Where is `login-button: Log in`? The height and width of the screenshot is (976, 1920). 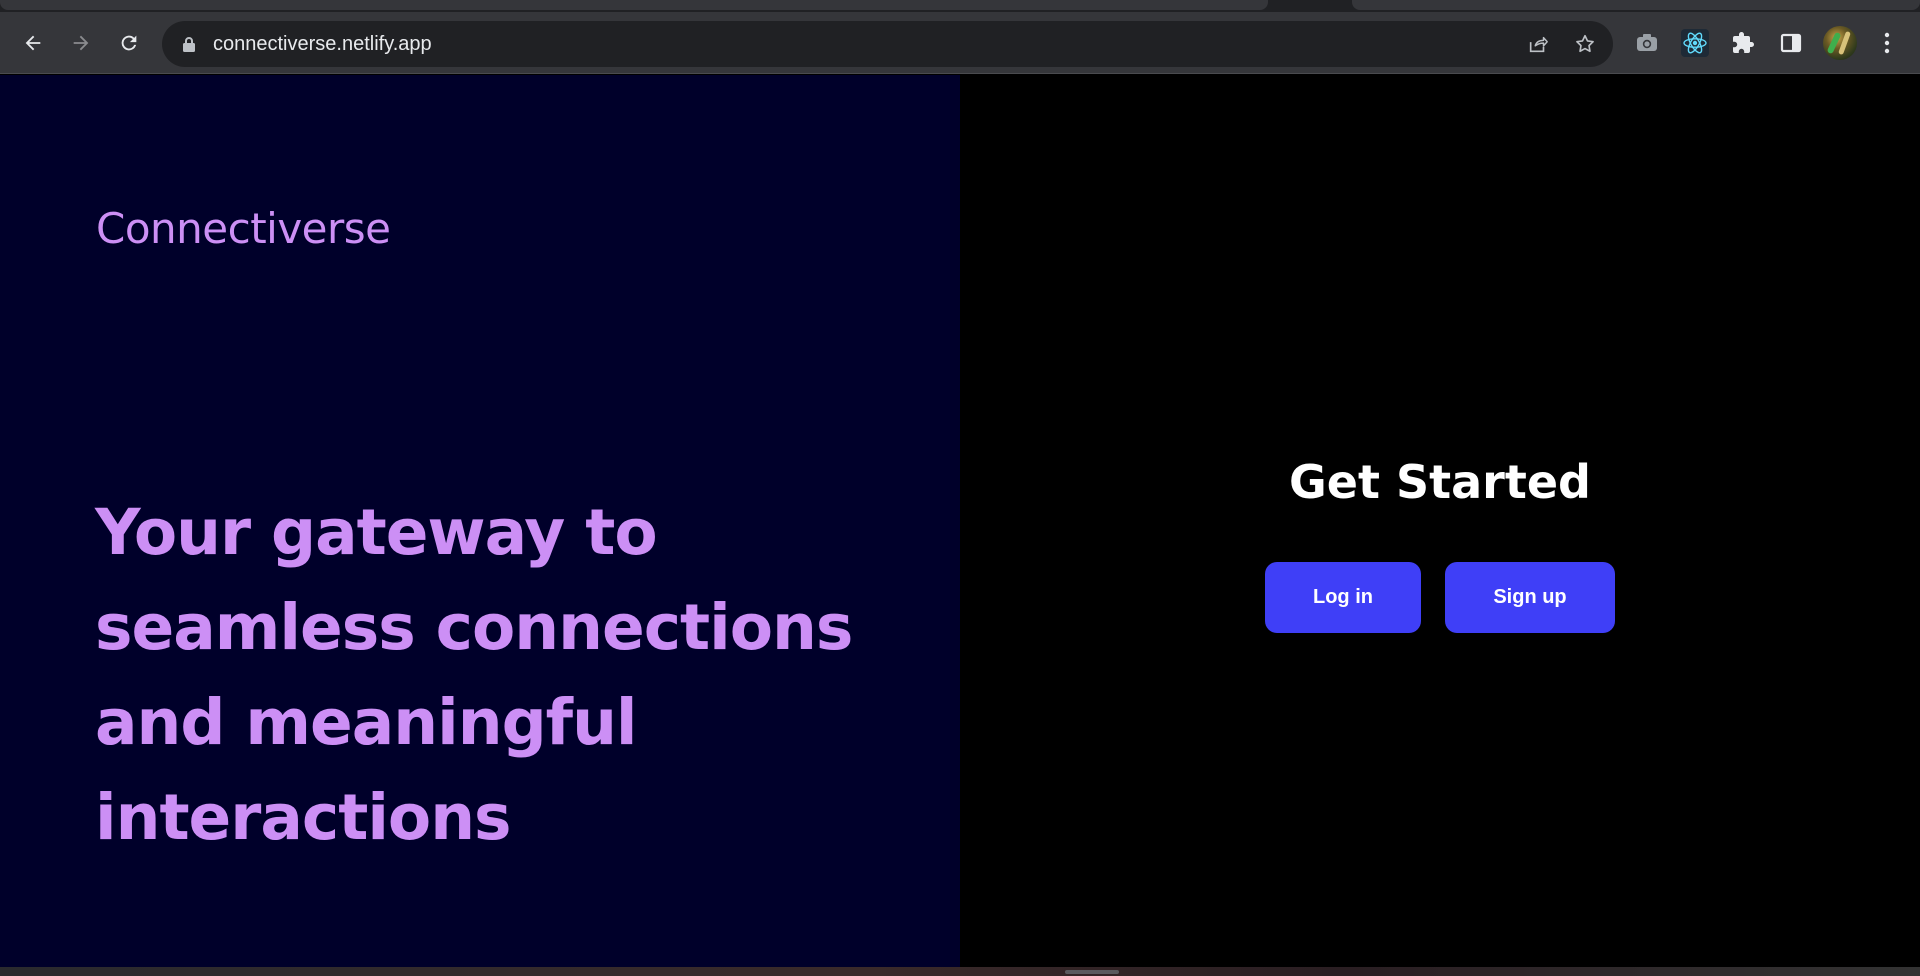
login-button: Log in is located at coordinates (1343, 597).